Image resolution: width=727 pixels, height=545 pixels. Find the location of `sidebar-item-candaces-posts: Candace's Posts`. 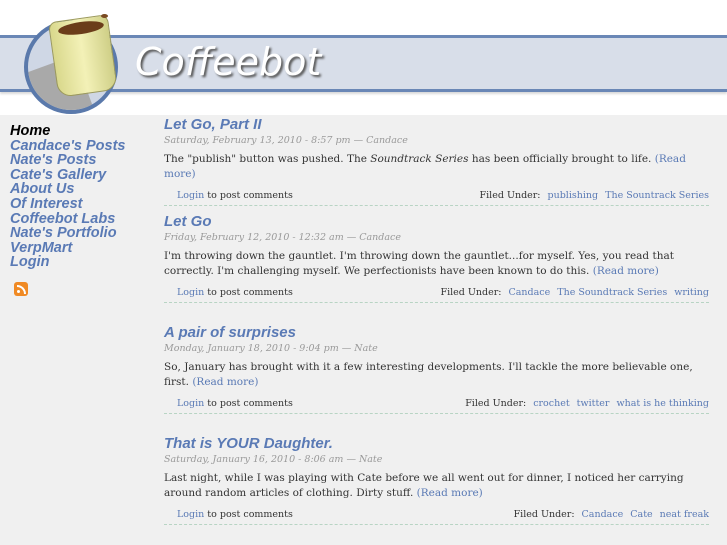

sidebar-item-candaces-posts: Candace's Posts is located at coordinates (80, 146).